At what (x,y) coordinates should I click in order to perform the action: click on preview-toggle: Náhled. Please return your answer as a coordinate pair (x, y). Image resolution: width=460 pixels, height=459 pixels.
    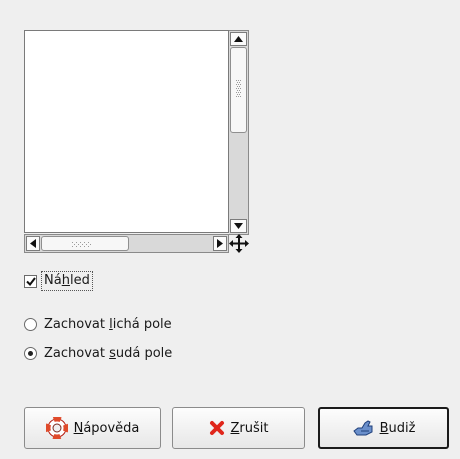
    Looking at the image, I should click on (58, 281).